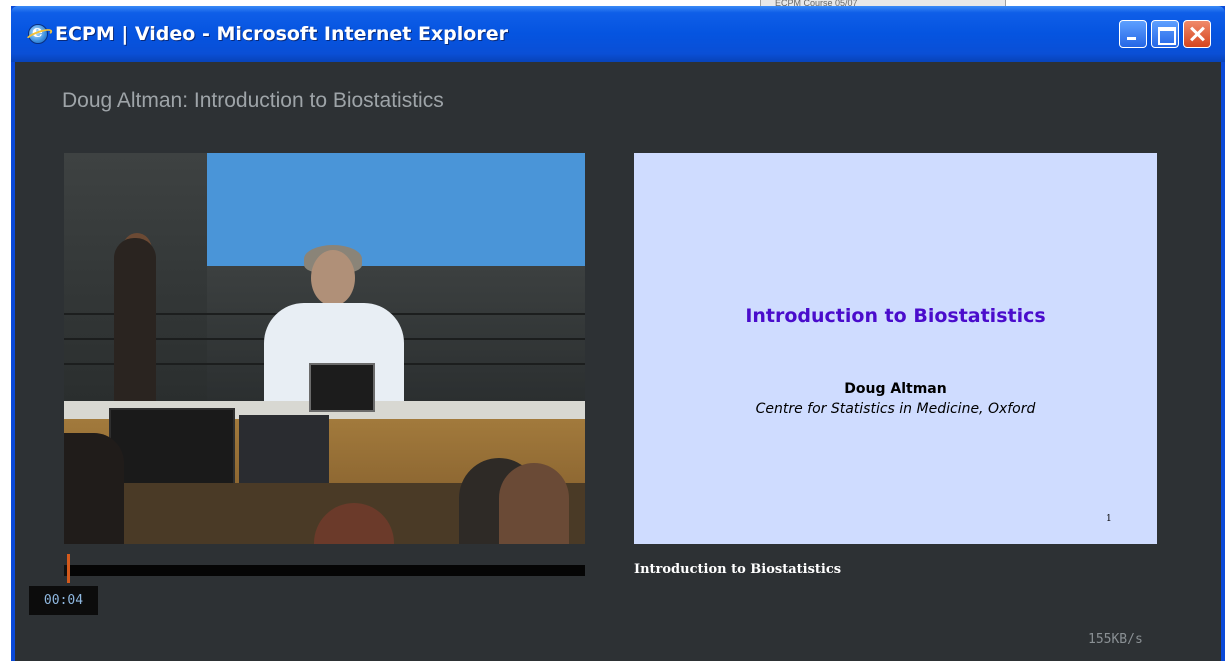 The image size is (1225, 661). What do you see at coordinates (135, 323) in the screenshot?
I see `video-frame-walking-person` at bounding box center [135, 323].